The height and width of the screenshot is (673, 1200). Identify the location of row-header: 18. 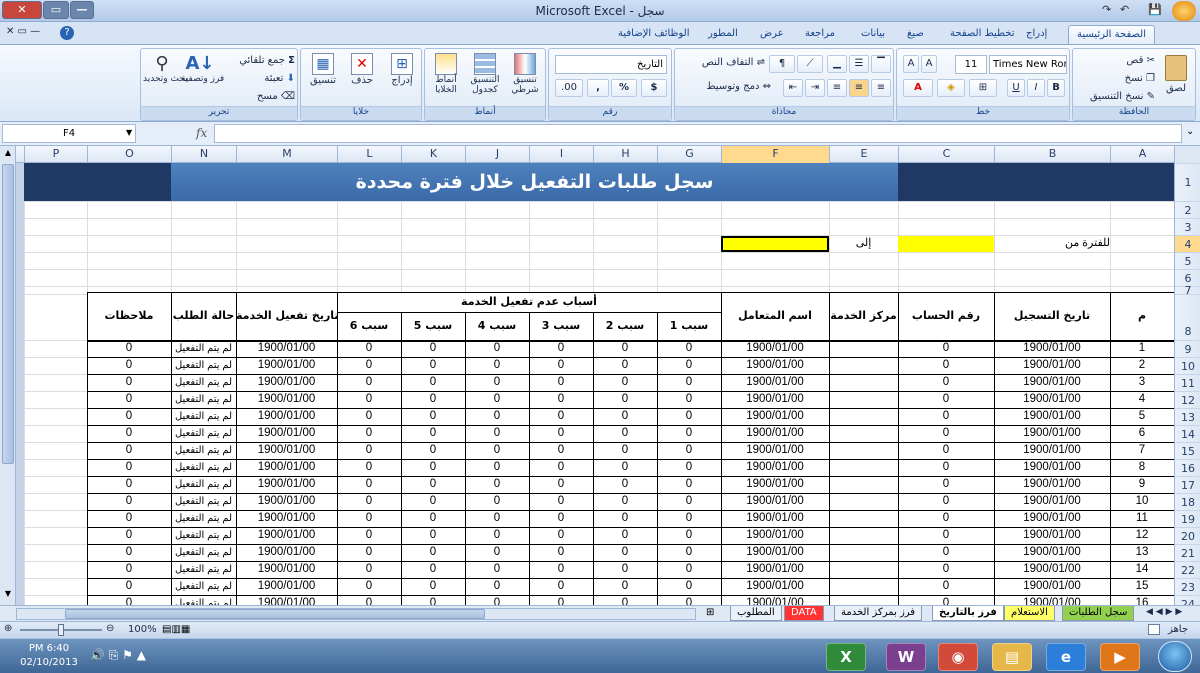
(1187, 501).